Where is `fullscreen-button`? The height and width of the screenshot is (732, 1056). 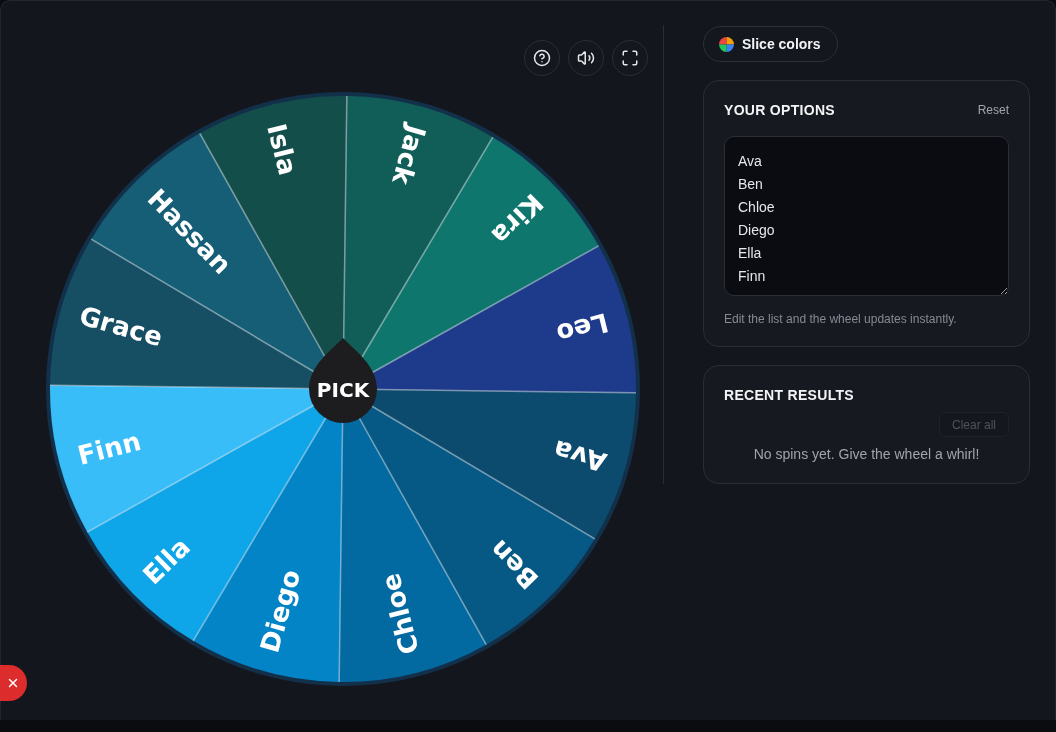
fullscreen-button is located at coordinates (630, 58).